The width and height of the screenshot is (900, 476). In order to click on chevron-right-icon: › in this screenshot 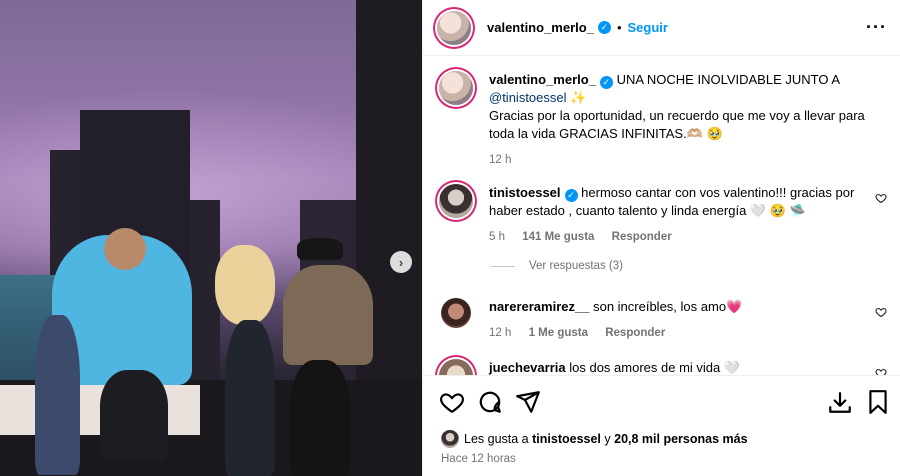, I will do `click(401, 262)`.